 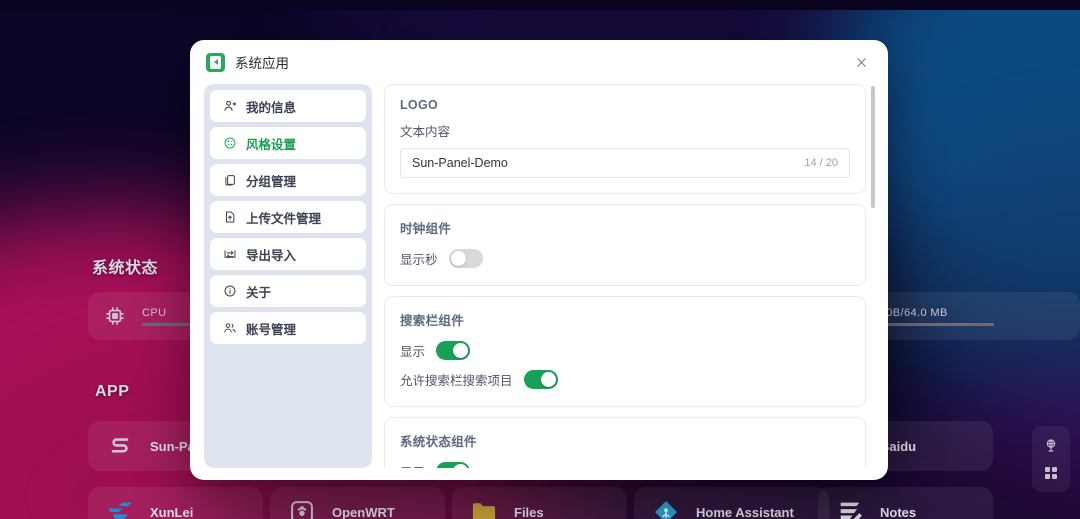 I want to click on logo-text-label: 文本内容, so click(x=425, y=132).